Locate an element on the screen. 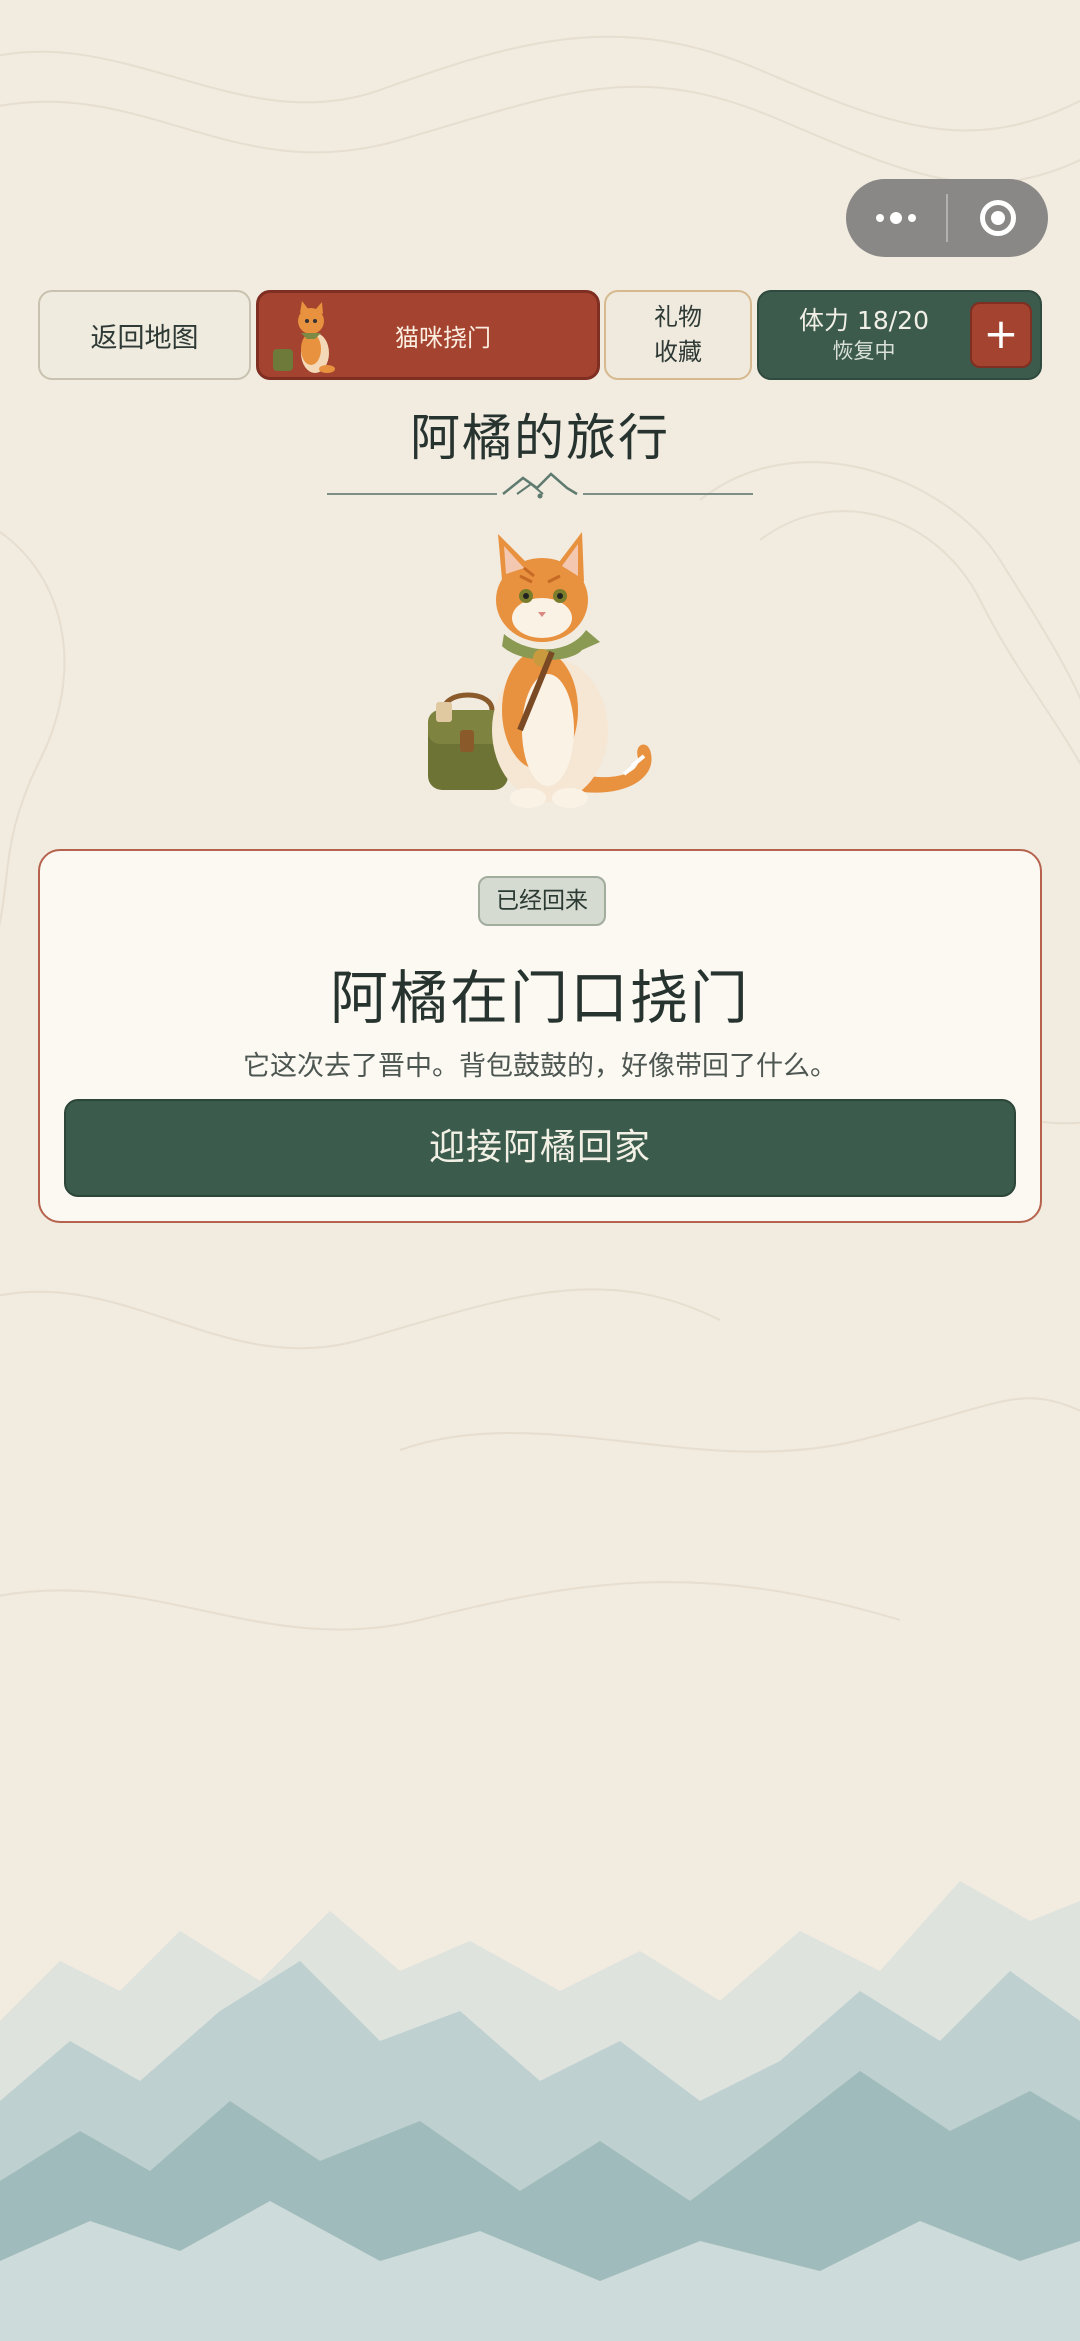  back-to-map-button: 返回地图 is located at coordinates (144, 335).